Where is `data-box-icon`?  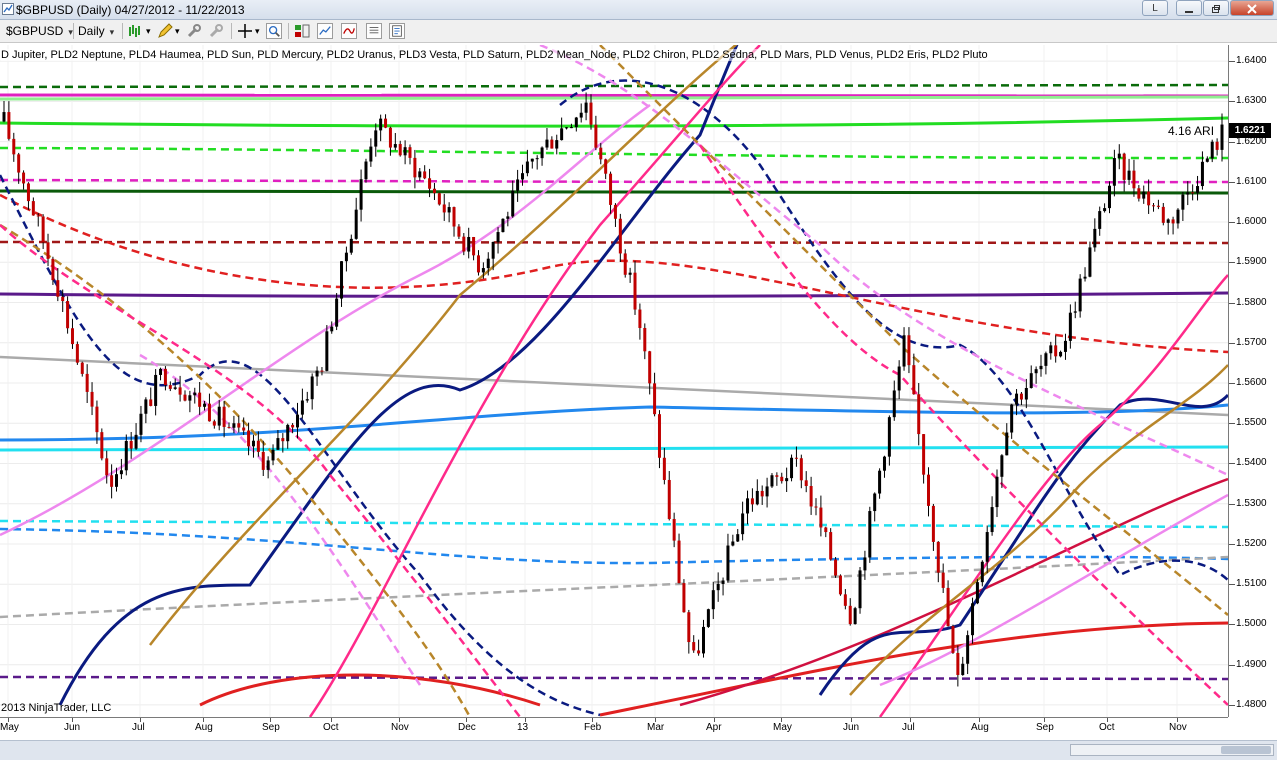 data-box-icon is located at coordinates (374, 31).